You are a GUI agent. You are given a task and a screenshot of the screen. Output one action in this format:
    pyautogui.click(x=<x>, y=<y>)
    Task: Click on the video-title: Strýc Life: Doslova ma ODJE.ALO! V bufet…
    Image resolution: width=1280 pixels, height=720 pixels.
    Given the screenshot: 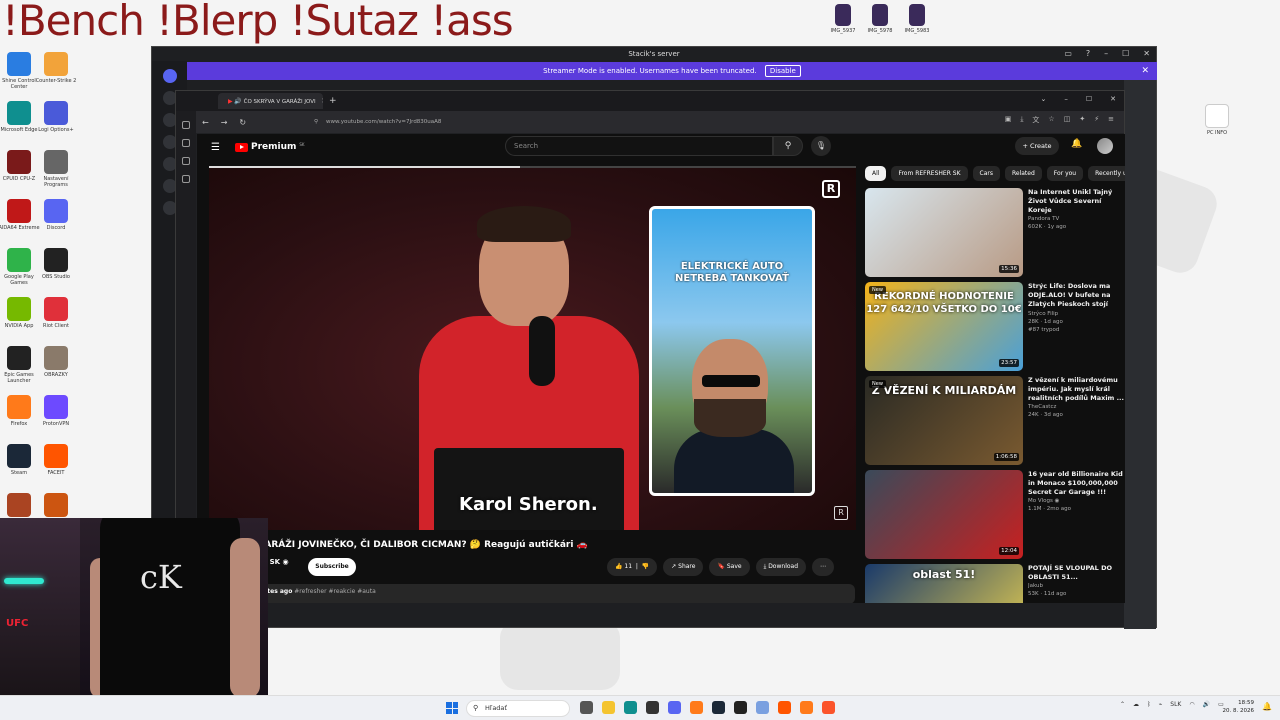 What is the action you would take?
    pyautogui.click(x=1076, y=296)
    